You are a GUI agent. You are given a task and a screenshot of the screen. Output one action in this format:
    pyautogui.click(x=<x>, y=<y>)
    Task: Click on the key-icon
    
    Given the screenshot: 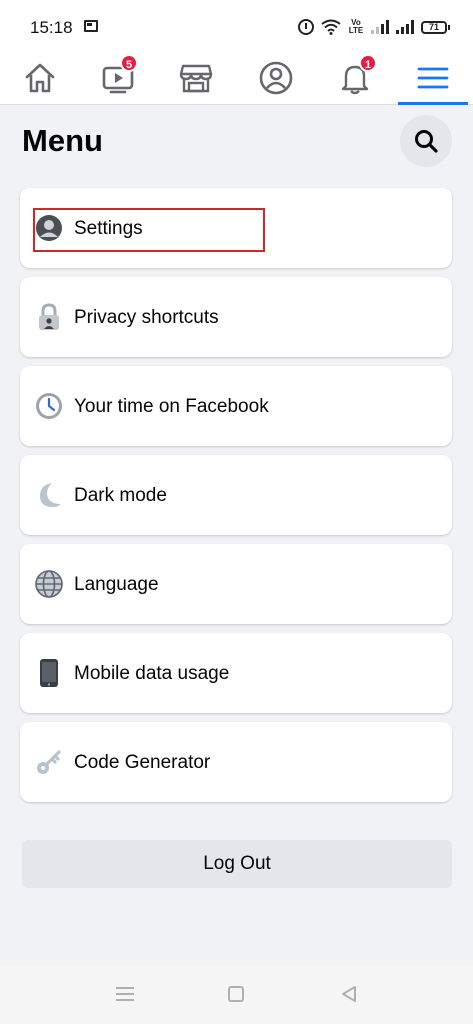 What is the action you would take?
    pyautogui.click(x=49, y=762)
    